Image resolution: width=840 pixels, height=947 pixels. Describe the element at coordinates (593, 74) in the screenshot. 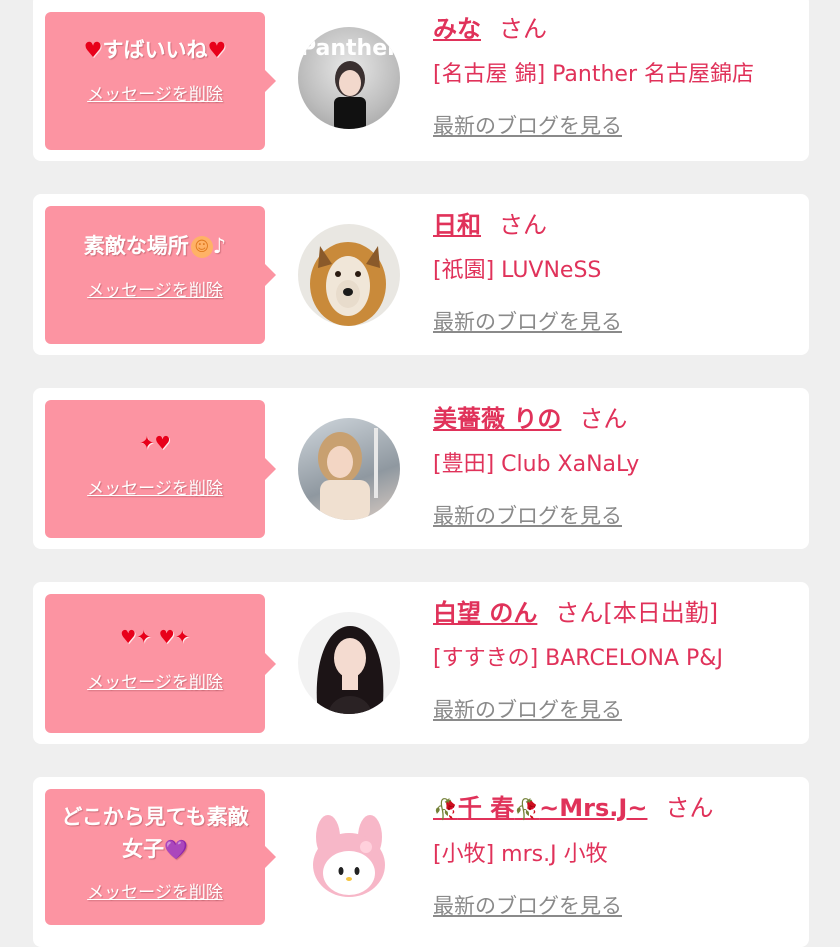

I see `shop-name: [名古屋 錦] Panther 名古屋錦店` at that location.